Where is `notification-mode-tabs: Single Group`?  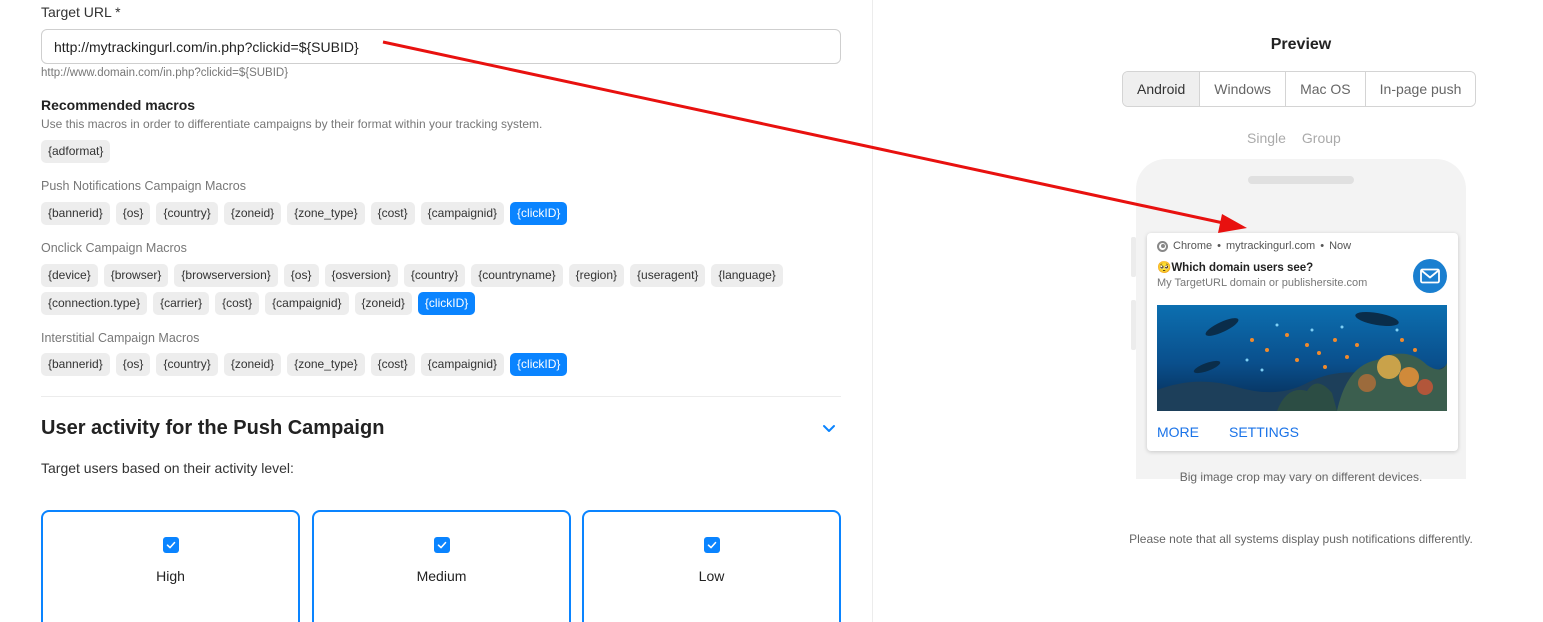
notification-mode-tabs: Single Group is located at coordinates (1294, 138).